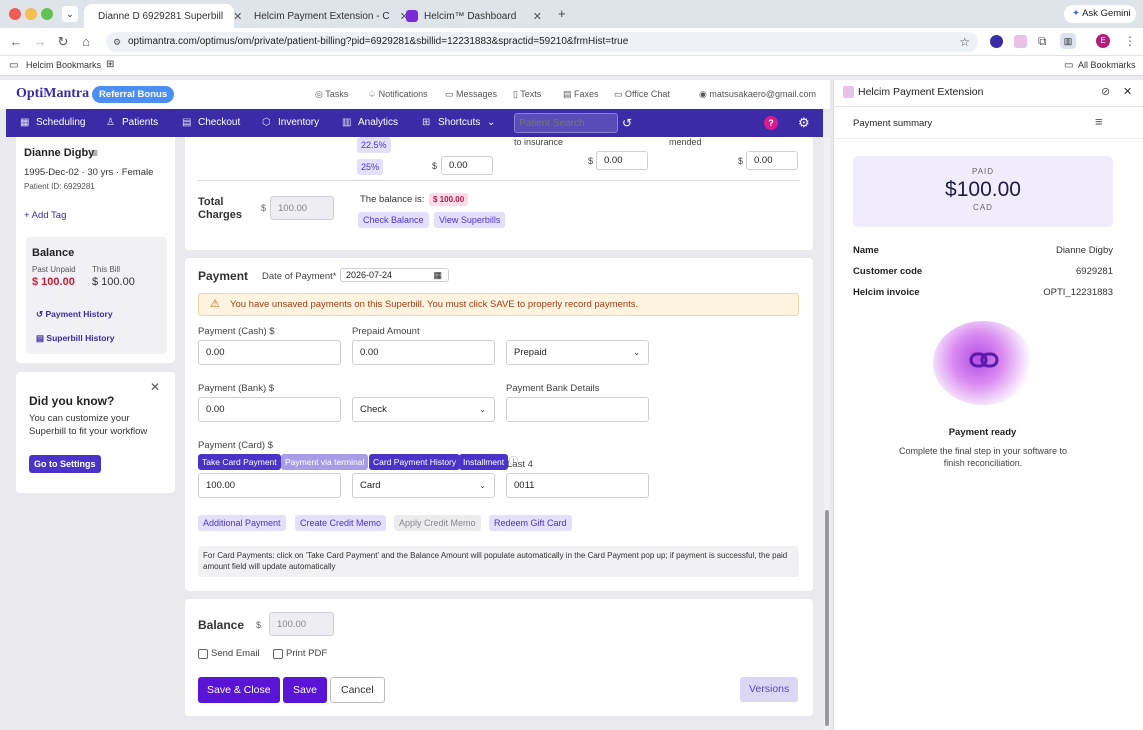 This screenshot has width=1143, height=730. I want to click on send-email-checkbox, so click(203, 654).